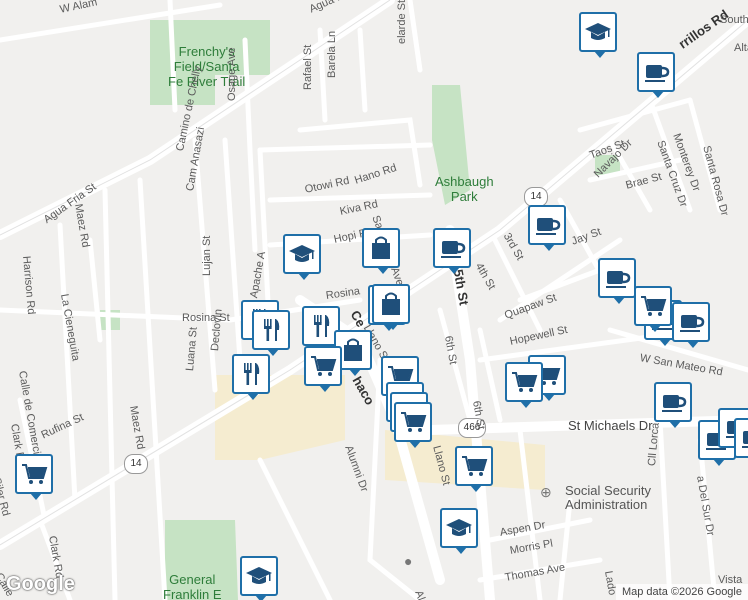 Image resolution: width=748 pixels, height=600 pixels. What do you see at coordinates (232, 74) in the screenshot?
I see `street-label-osage-ave: Osage Ave` at bounding box center [232, 74].